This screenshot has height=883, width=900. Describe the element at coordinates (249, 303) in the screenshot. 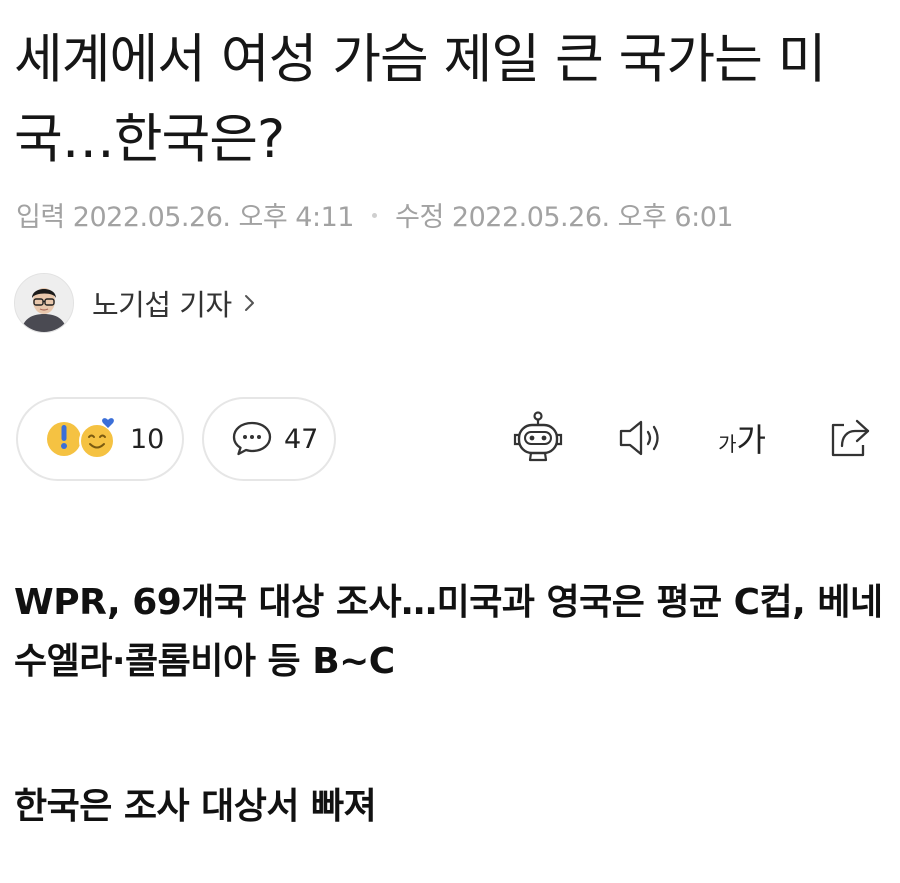

I see `chevron-right-icon` at that location.